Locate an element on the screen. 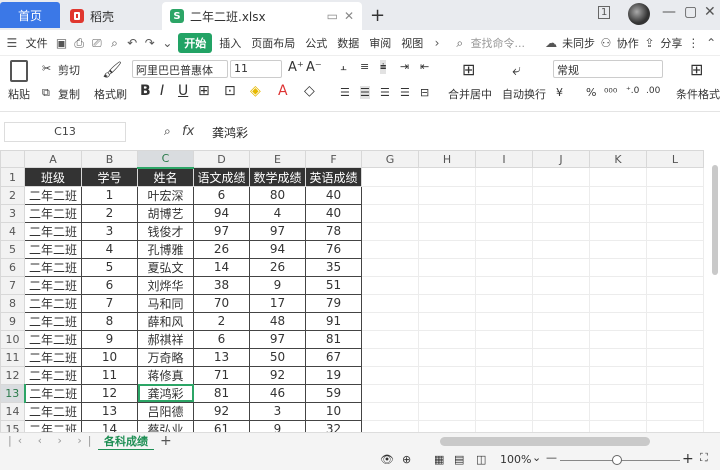 This screenshot has width=720, height=470. data-cell: 11 is located at coordinates (109, 375).